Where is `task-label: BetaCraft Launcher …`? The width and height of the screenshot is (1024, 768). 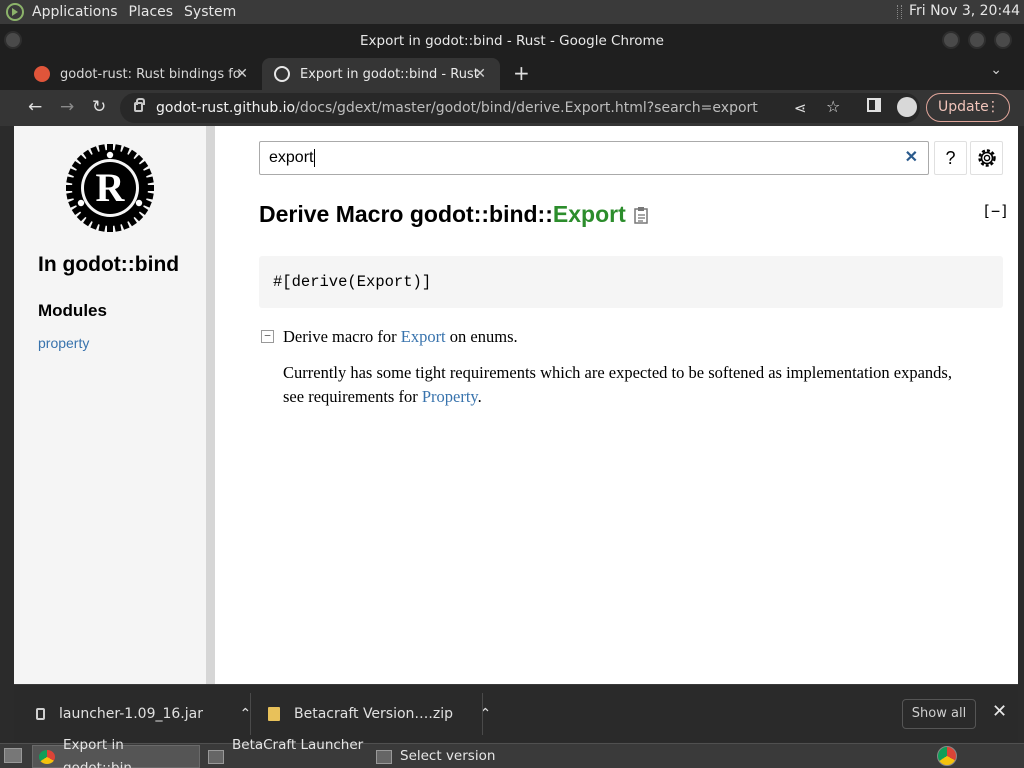
task-label: BetaCraft Launcher … is located at coordinates (298, 752).